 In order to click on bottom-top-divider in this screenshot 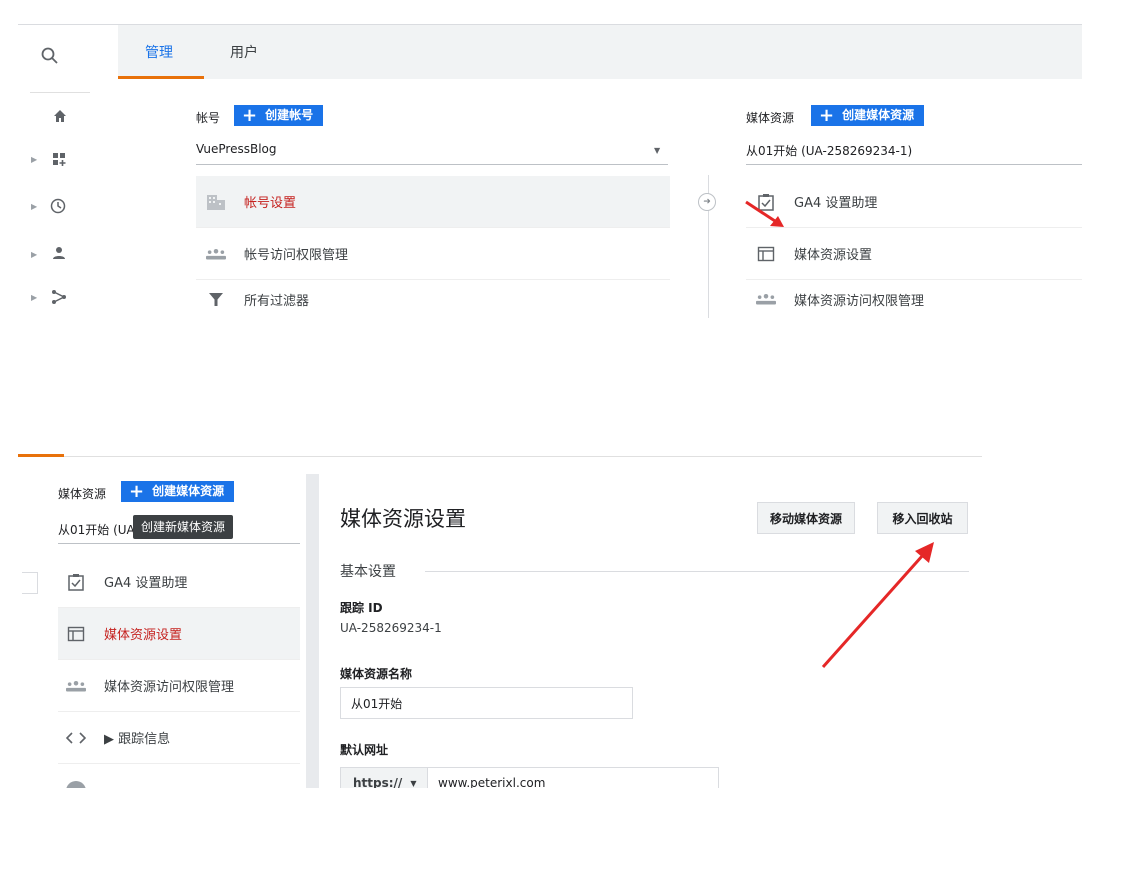, I will do `click(500, 456)`.